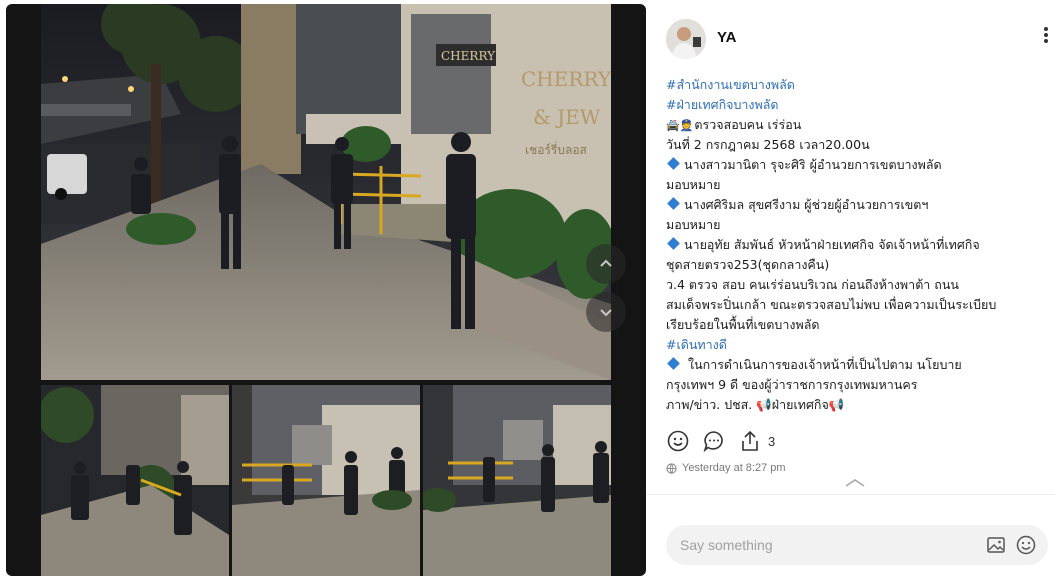  I want to click on more-vertical-icon, so click(1046, 35).